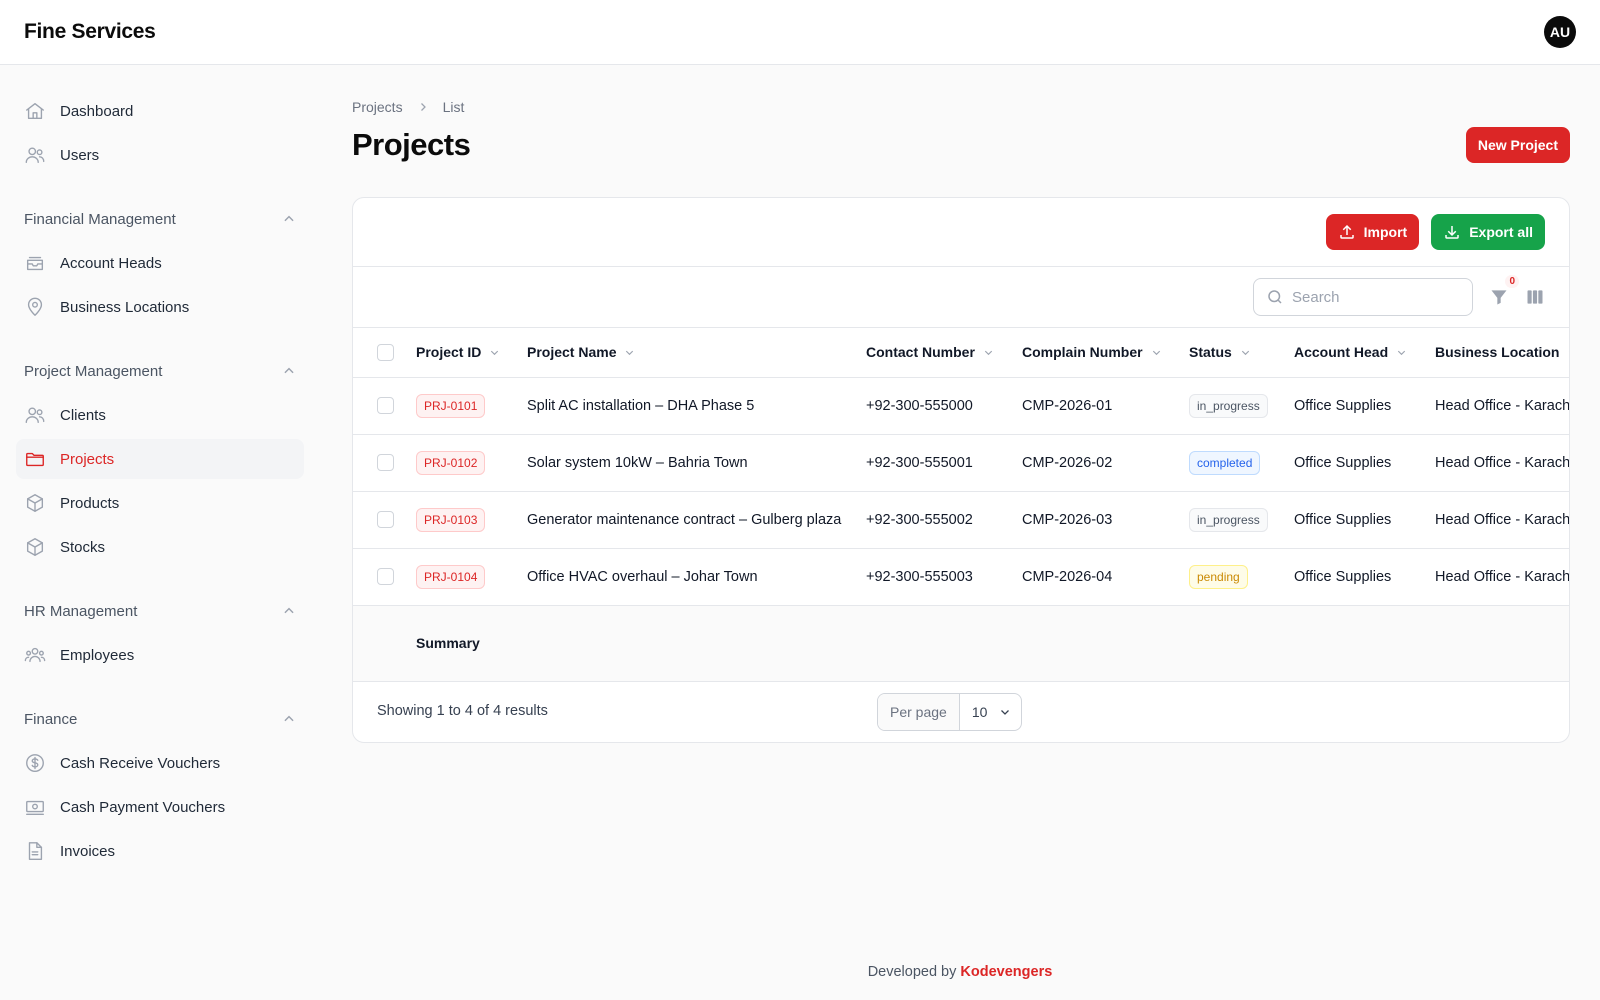 The image size is (1600, 1000). What do you see at coordinates (961, 145) in the screenshot?
I see `title-row: Projects New Project` at bounding box center [961, 145].